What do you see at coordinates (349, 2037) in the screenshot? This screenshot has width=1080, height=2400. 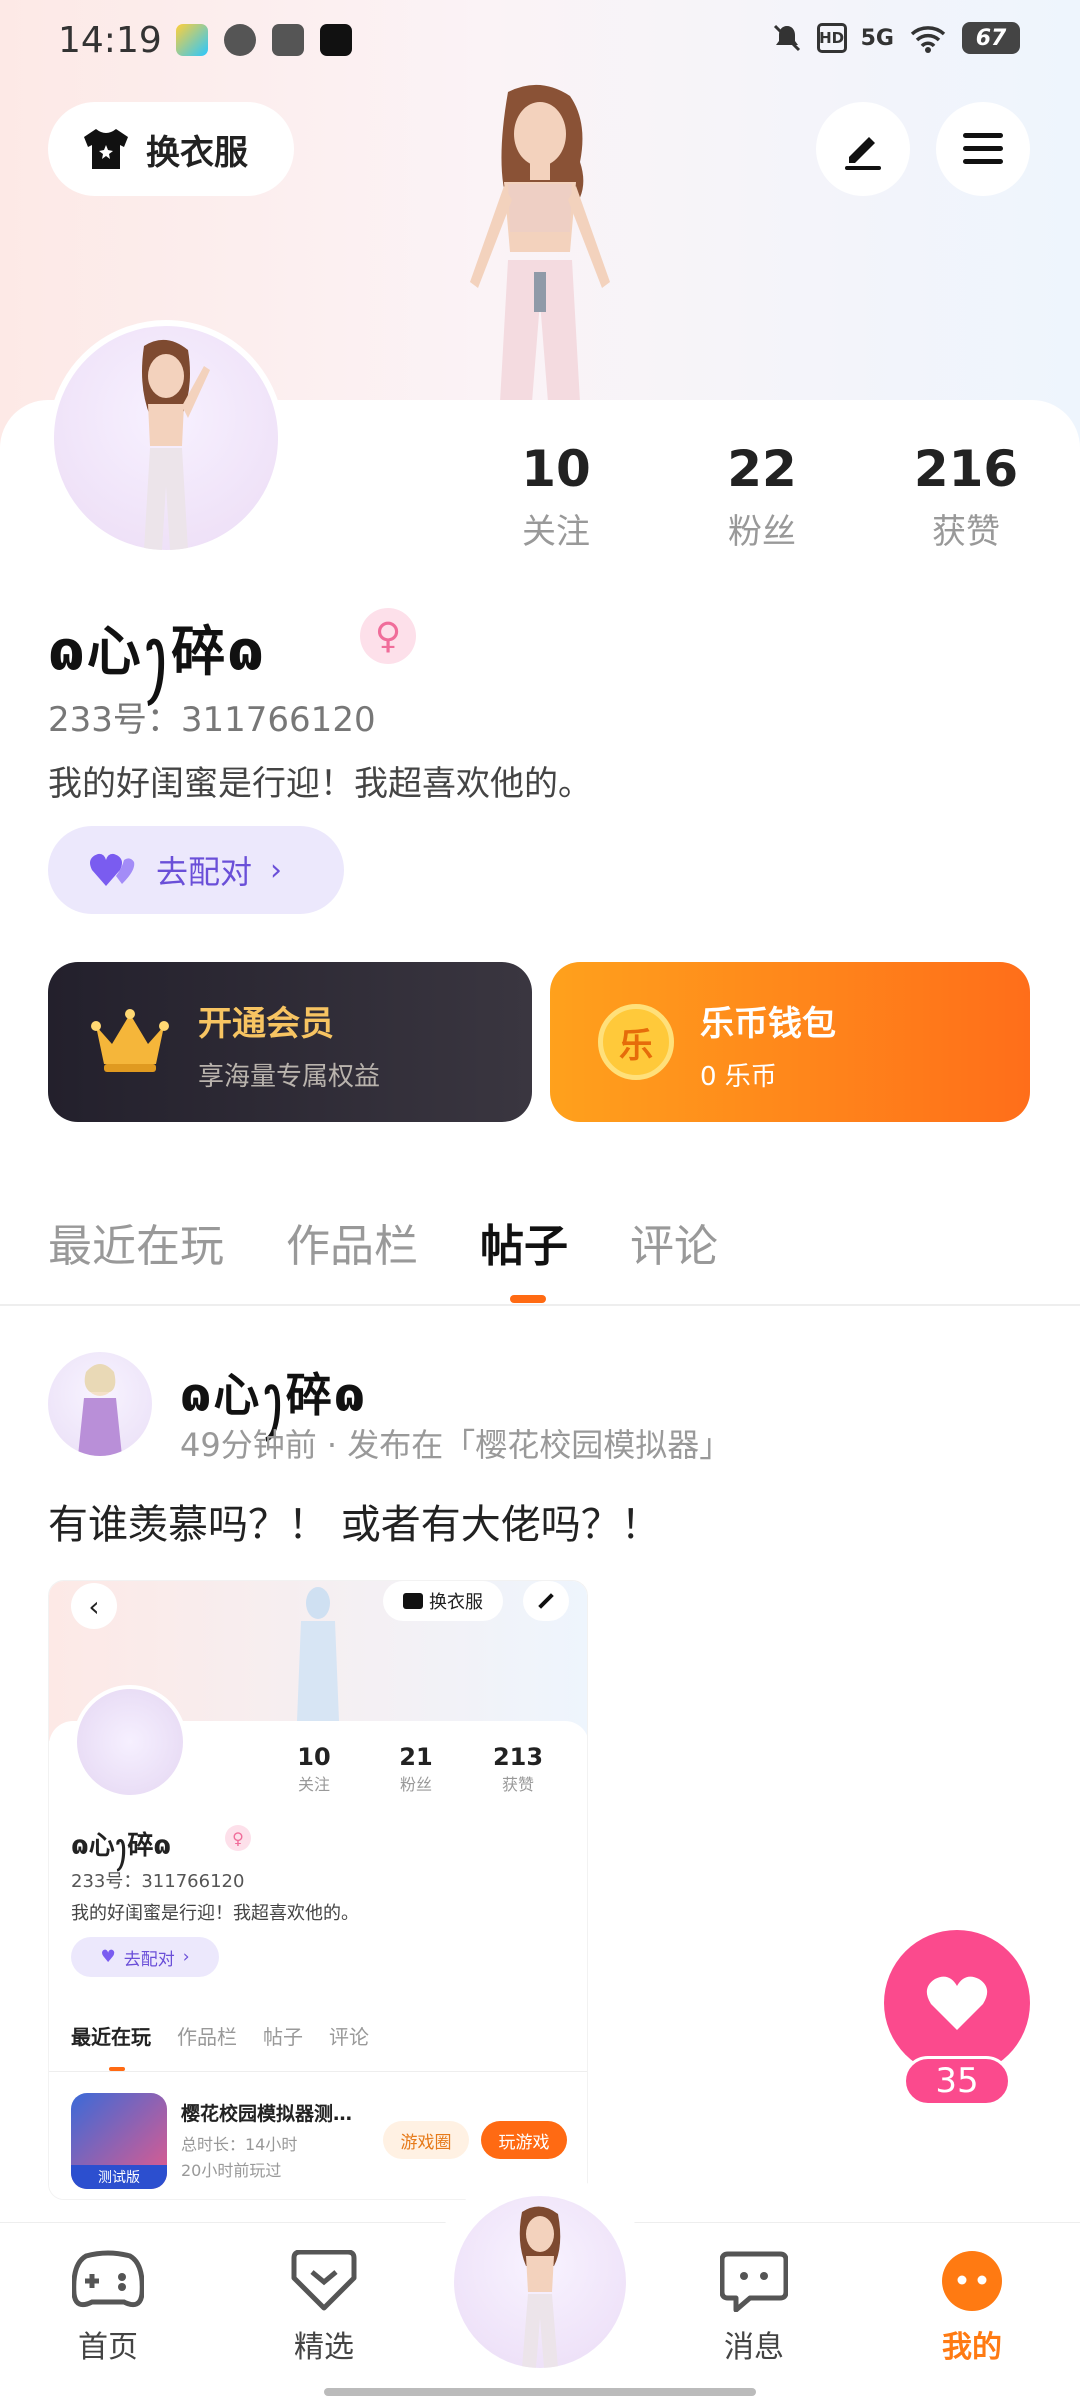 I see `thumb-tab: 评论` at bounding box center [349, 2037].